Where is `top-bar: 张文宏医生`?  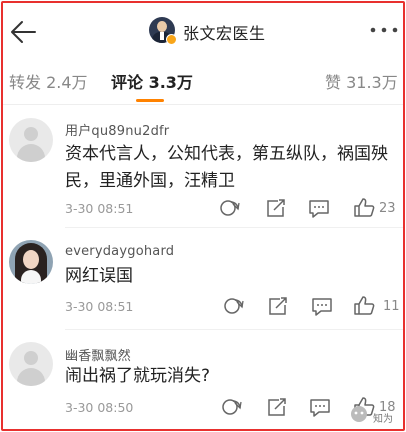
top-bar: 张文宏医生 is located at coordinates (203, 31).